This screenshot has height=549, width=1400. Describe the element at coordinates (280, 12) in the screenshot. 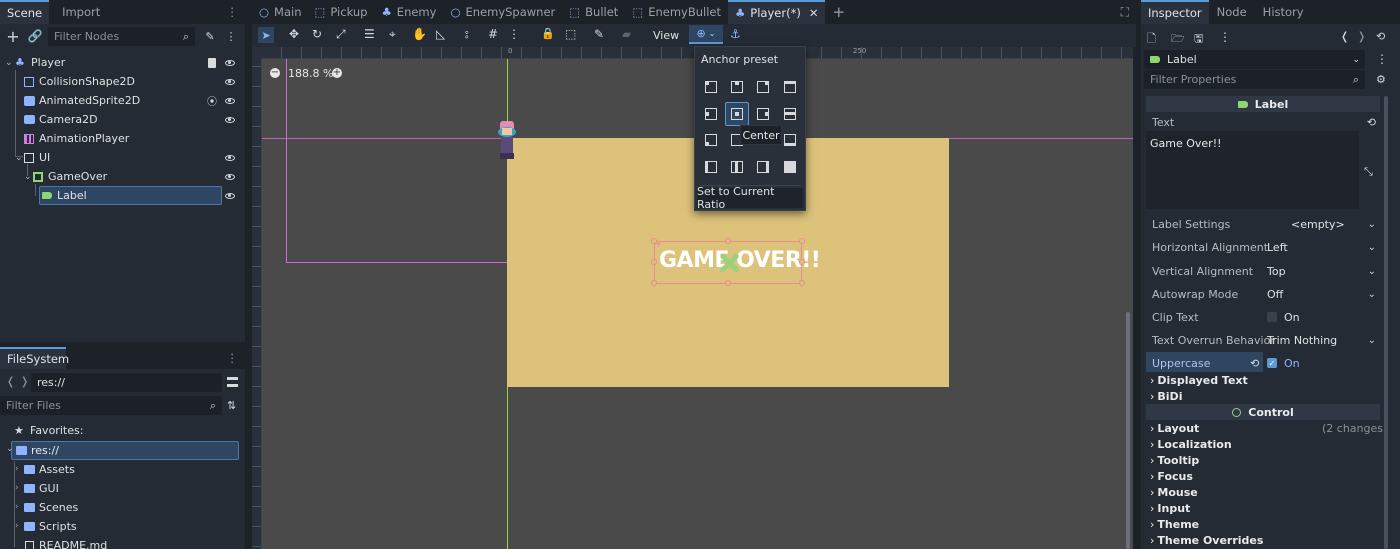

I see `tab-main: ○ Main` at that location.